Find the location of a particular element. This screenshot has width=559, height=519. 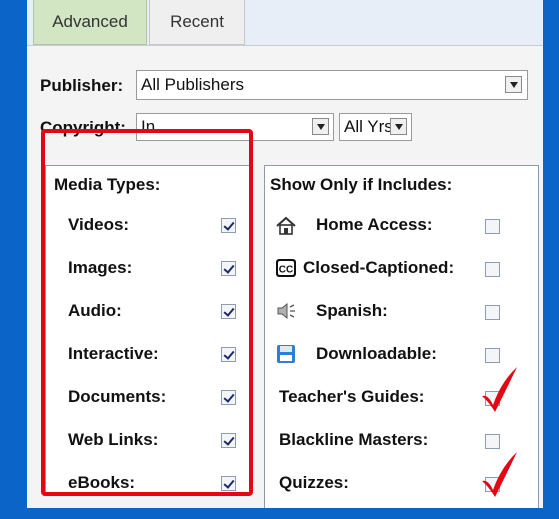

publisher-value: All Publishers is located at coordinates (192, 84).